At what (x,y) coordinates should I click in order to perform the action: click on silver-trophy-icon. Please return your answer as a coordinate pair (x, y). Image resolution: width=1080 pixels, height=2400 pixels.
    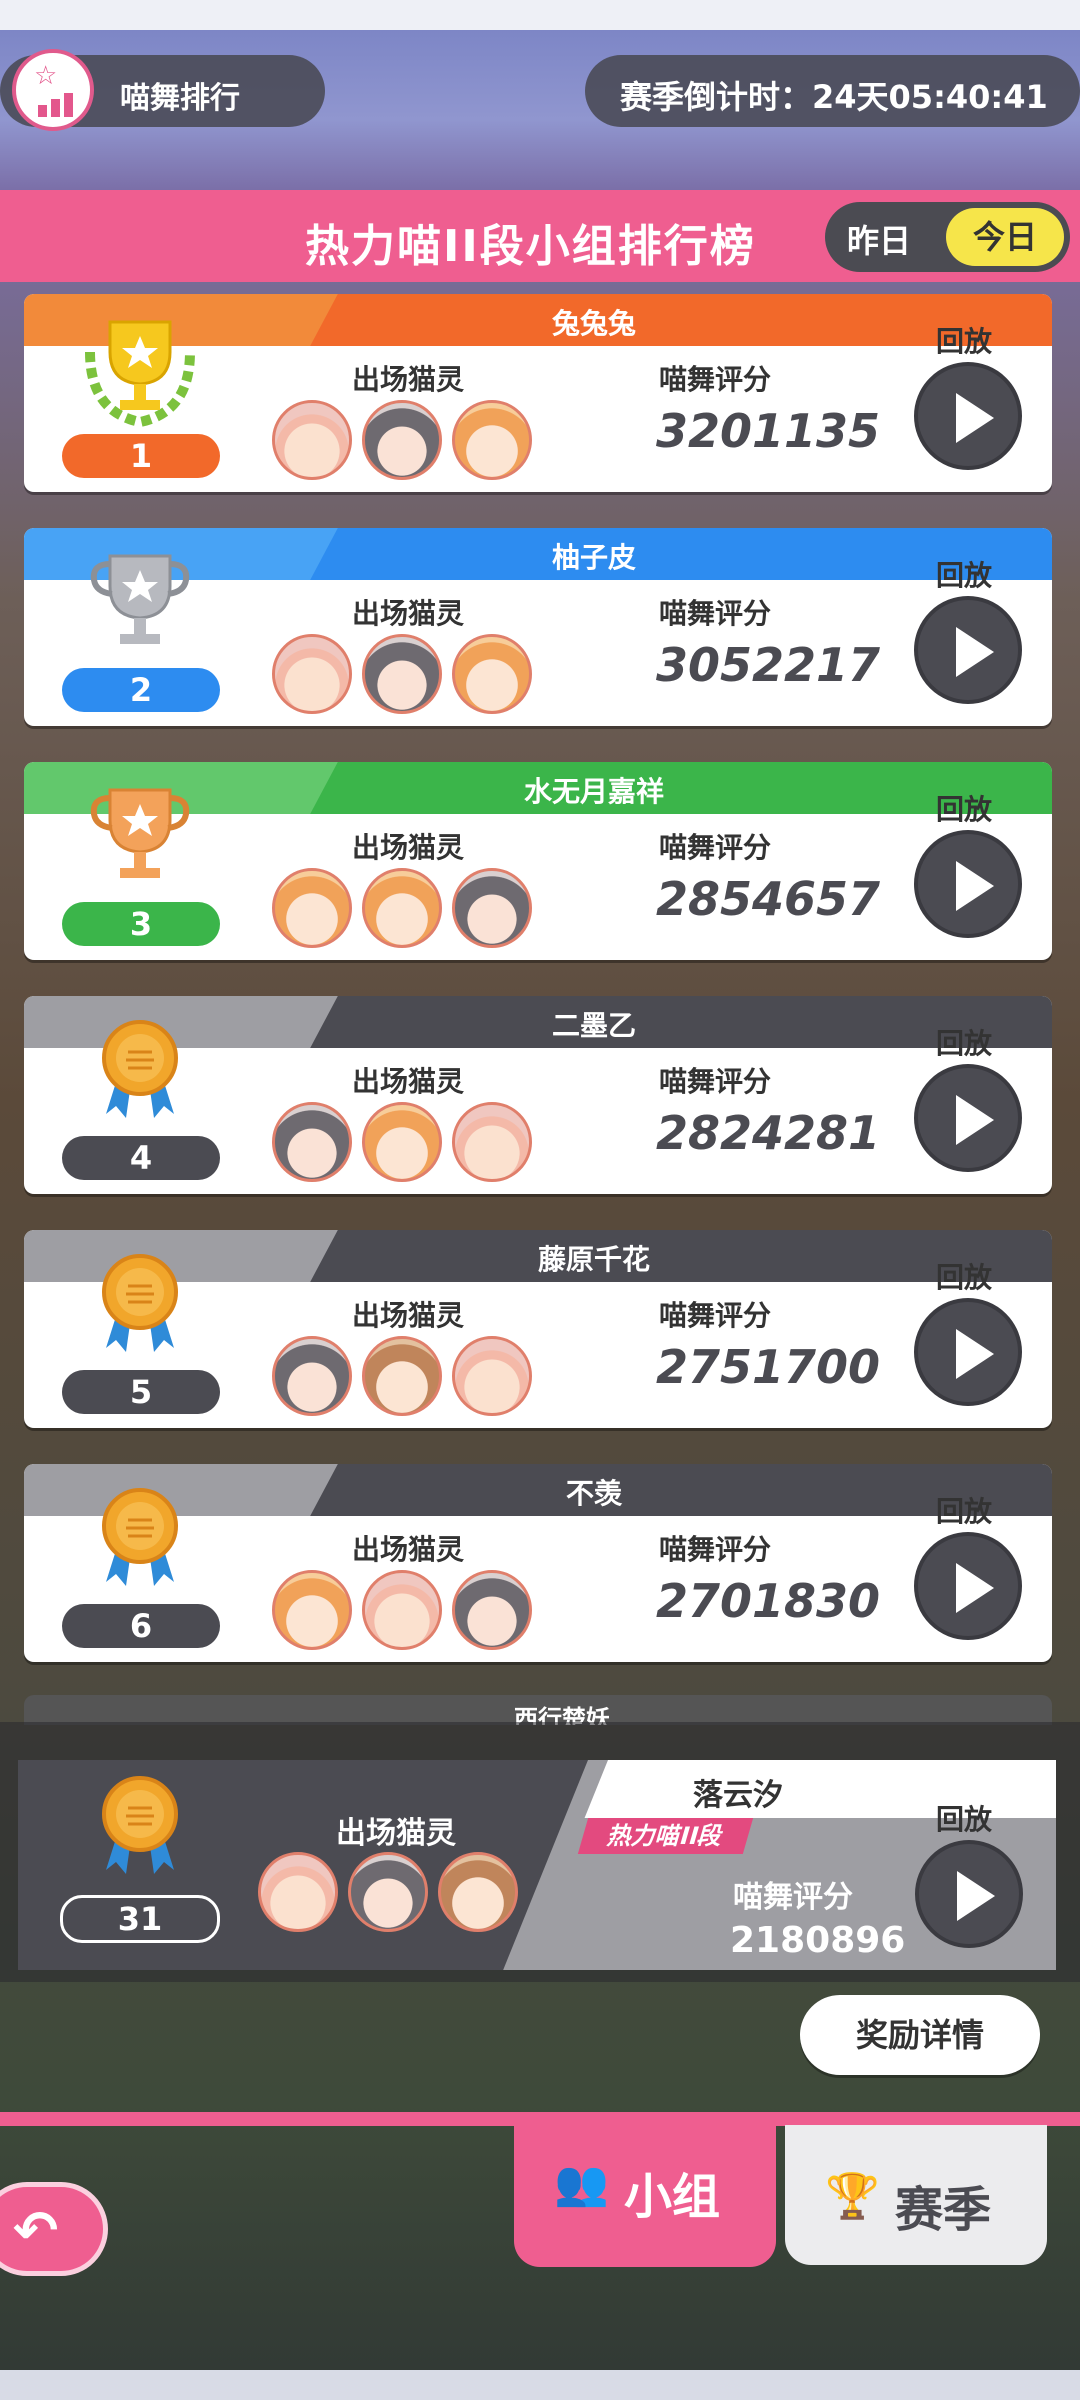
    Looking at the image, I should click on (140, 606).